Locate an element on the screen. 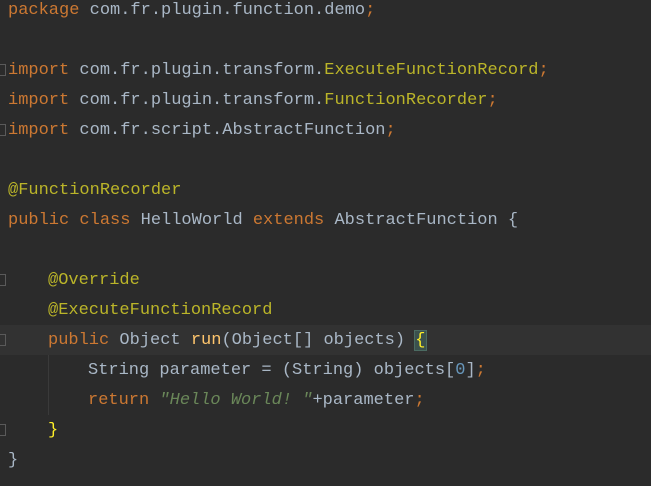  code-line-annotation: @ExecuteFunctionRecord is located at coordinates (160, 311).